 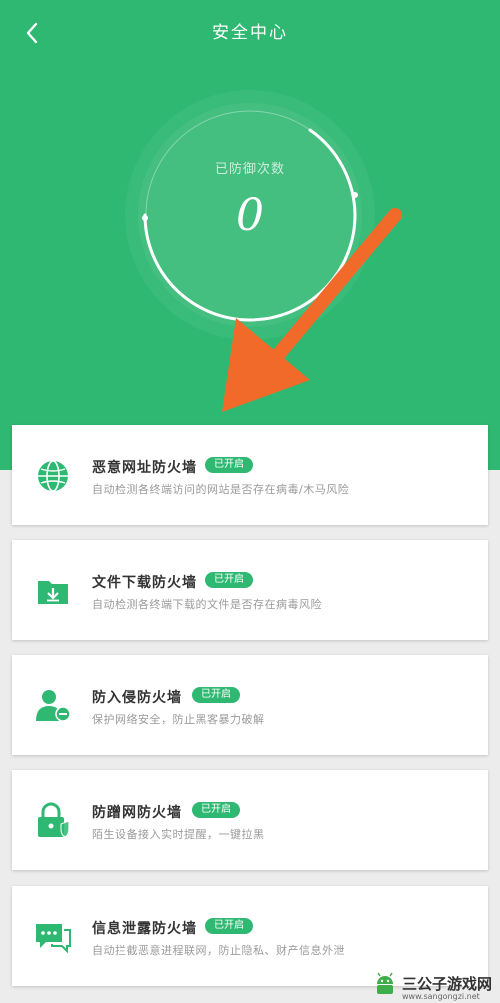 What do you see at coordinates (250, 475) in the screenshot?
I see `firewall-card-malicious-url: 恶意网址防火墙 已开启 自动检测各终端访问的网站是否存在病毒/木马风险` at bounding box center [250, 475].